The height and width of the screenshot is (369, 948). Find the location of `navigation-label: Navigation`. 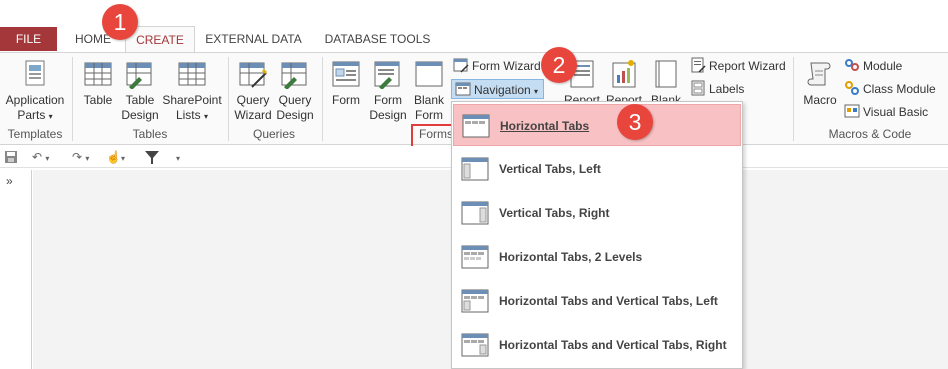

navigation-label: Navigation is located at coordinates (502, 90).